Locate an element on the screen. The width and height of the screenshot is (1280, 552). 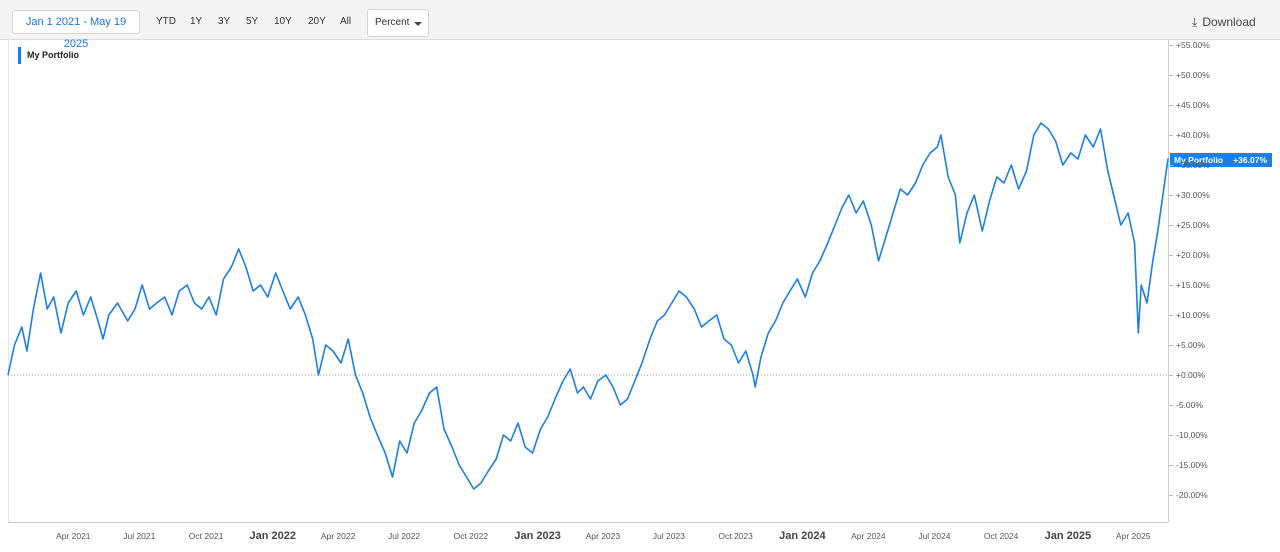
y-tick-label: +40.00% is located at coordinates (1193, 135).